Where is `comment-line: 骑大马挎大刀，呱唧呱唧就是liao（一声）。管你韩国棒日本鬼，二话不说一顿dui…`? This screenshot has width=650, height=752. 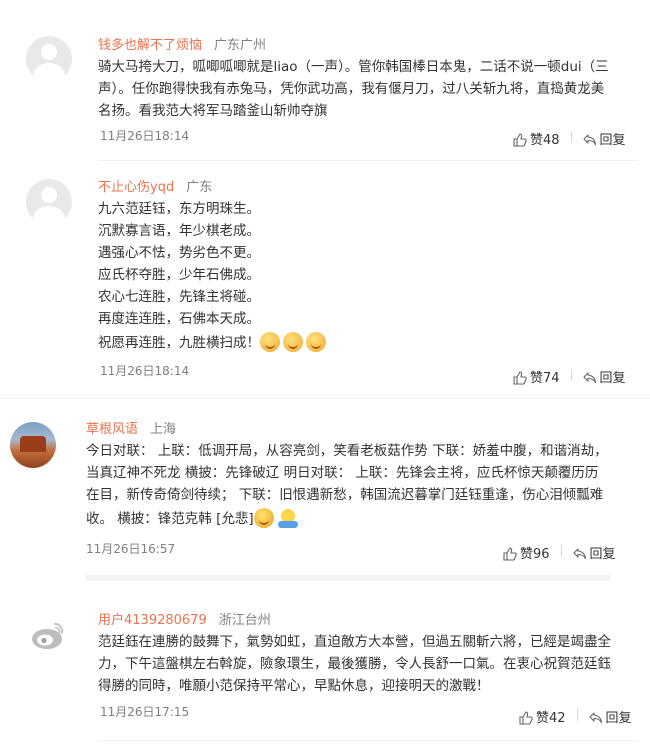 comment-line: 骑大马挎大刀，呱唧呱唧就是liao（一声）。管你韩国棒日本鬼，二话不说一顿dui… is located at coordinates (353, 67).